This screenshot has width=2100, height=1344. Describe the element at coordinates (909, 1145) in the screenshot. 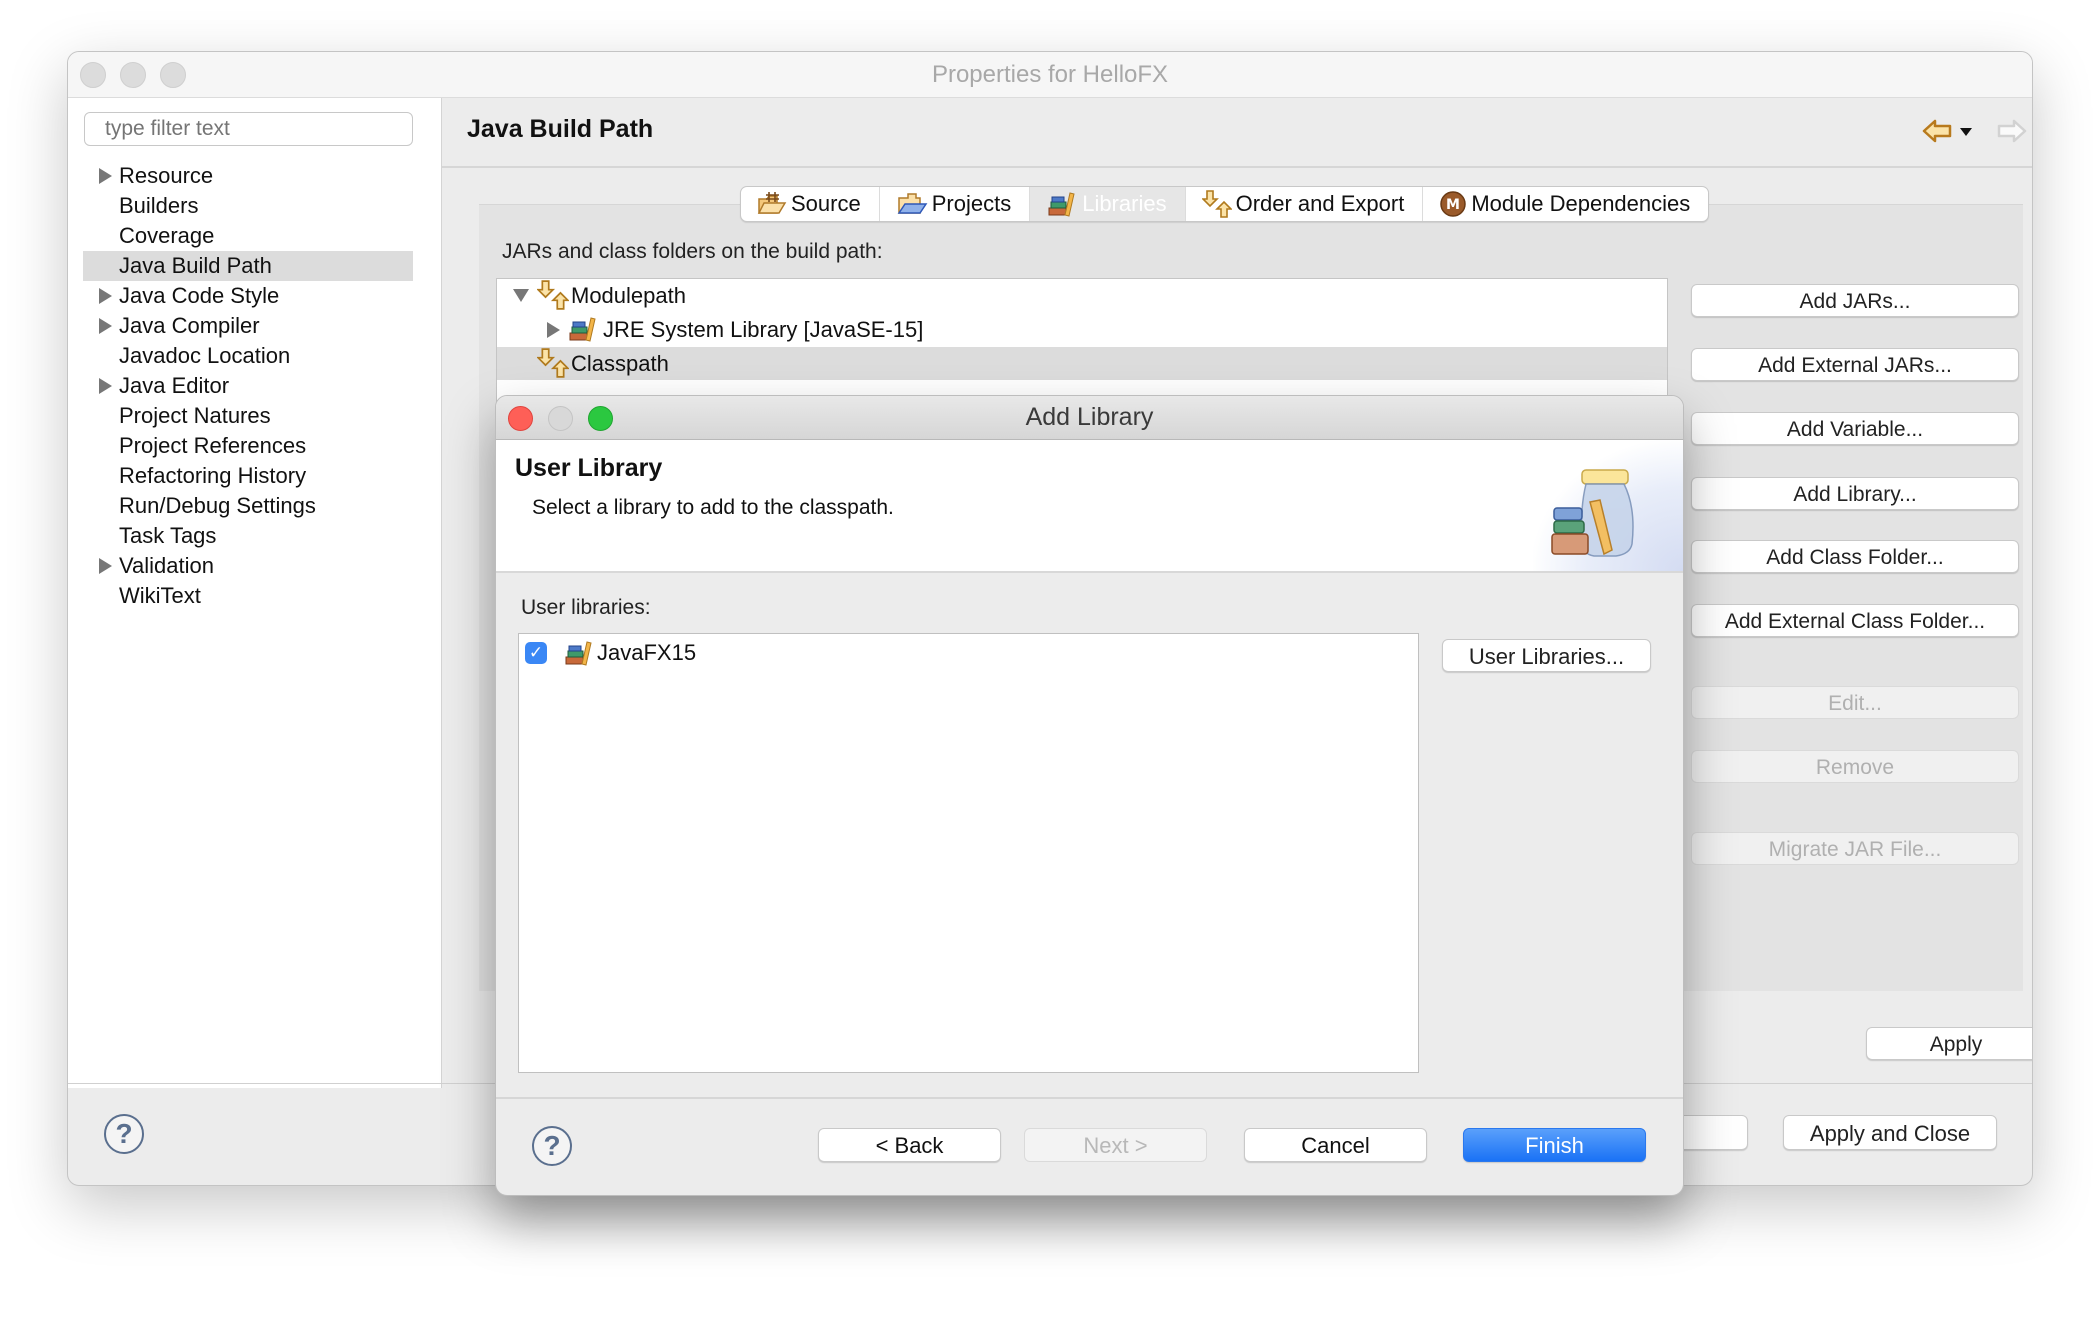

I see `back-button: < Back` at that location.